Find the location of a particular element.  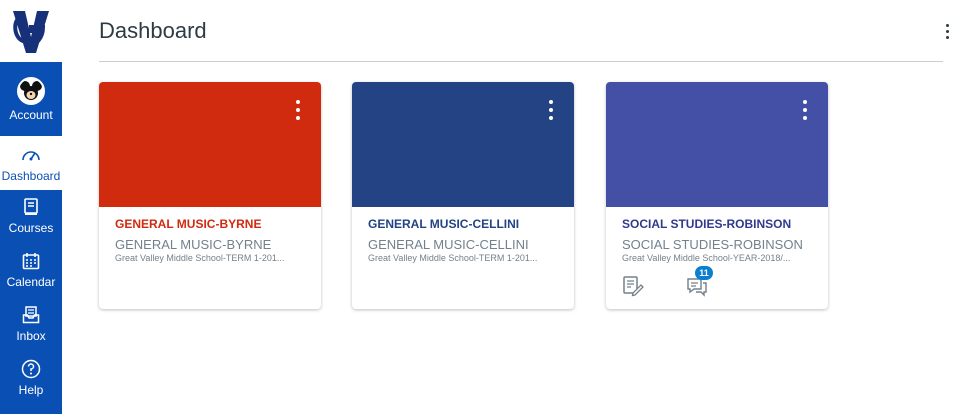

book-icon is located at coordinates (31, 207).